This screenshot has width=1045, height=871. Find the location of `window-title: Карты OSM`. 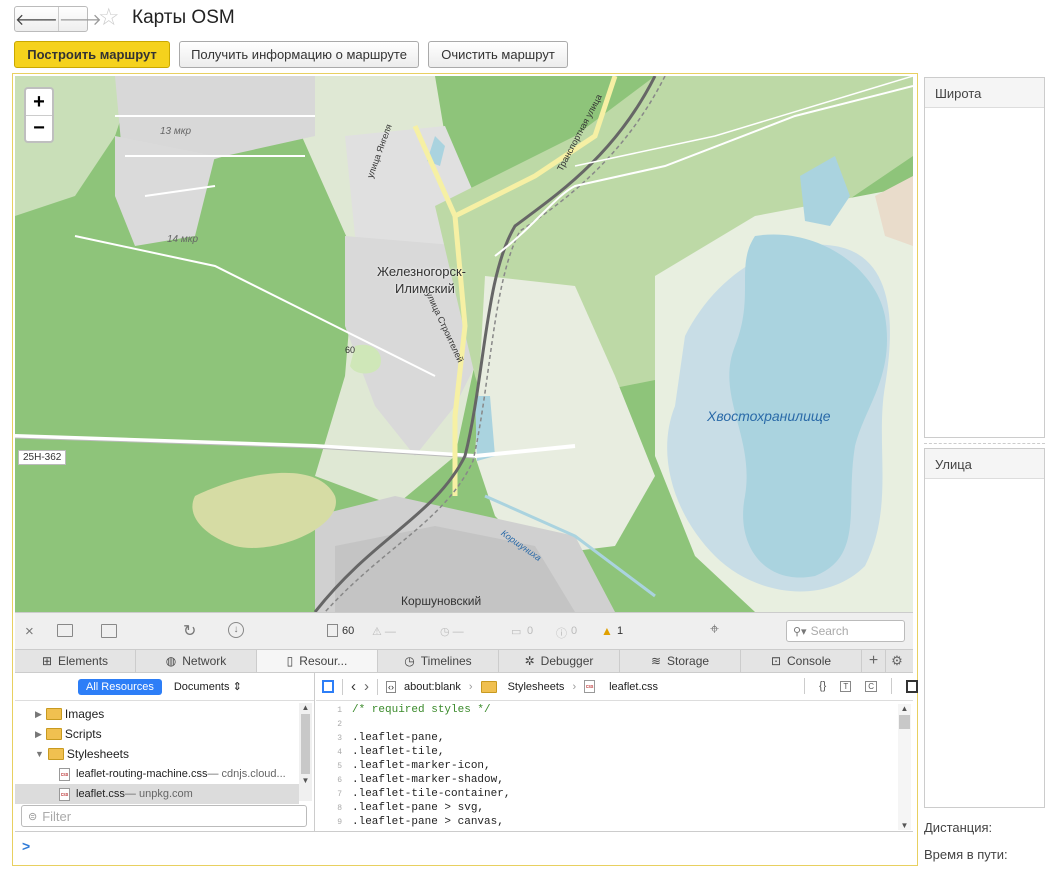

window-title: Карты OSM is located at coordinates (183, 17).